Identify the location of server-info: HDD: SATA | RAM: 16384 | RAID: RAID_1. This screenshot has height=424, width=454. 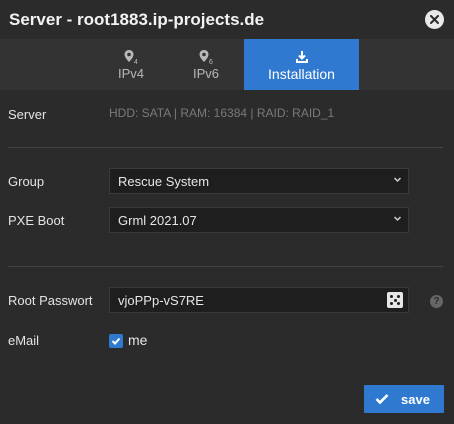
(222, 113).